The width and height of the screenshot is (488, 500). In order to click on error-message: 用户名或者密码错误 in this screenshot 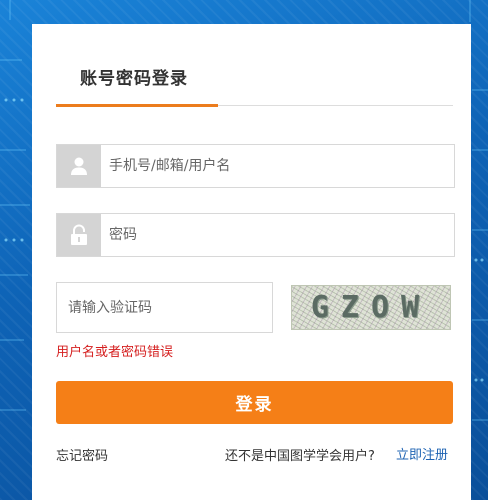, I will do `click(115, 352)`.